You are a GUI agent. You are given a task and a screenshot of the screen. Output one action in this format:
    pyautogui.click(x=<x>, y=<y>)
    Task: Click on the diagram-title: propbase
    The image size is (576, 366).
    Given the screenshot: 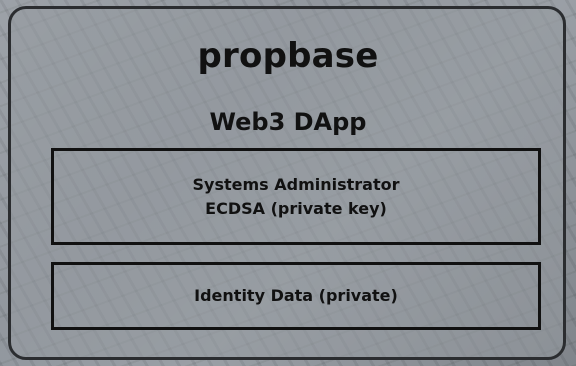 What is the action you would take?
    pyautogui.click(x=288, y=56)
    